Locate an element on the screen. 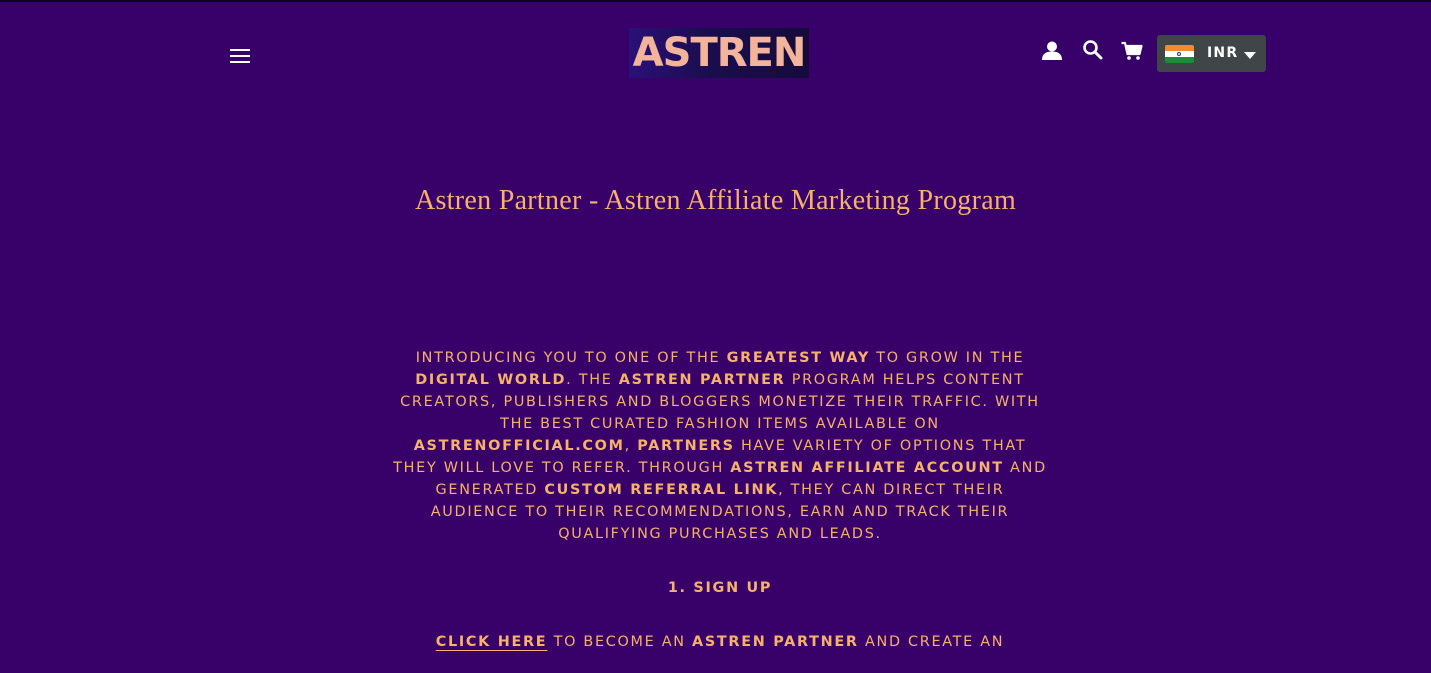 The width and height of the screenshot is (1431, 673). search-icon is located at coordinates (1093, 50).